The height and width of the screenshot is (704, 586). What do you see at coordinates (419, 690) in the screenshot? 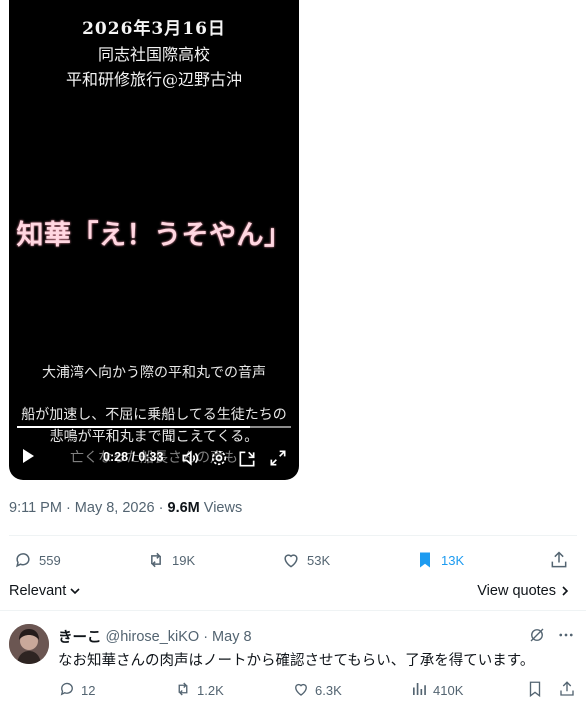
I see `views-icon` at bounding box center [419, 690].